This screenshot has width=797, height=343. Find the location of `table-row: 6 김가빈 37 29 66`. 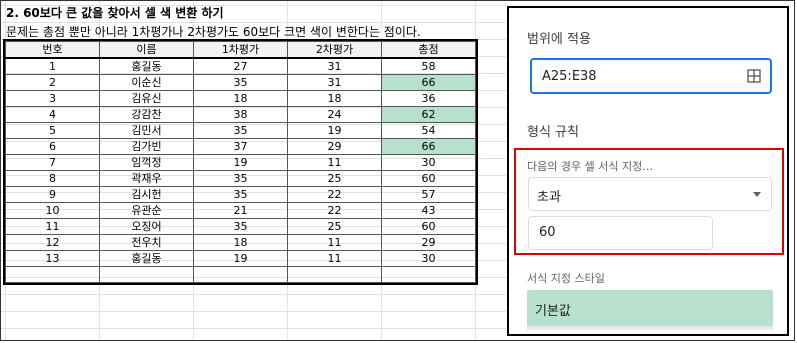

table-row: 6 김가빈 37 29 66 is located at coordinates (240, 146).